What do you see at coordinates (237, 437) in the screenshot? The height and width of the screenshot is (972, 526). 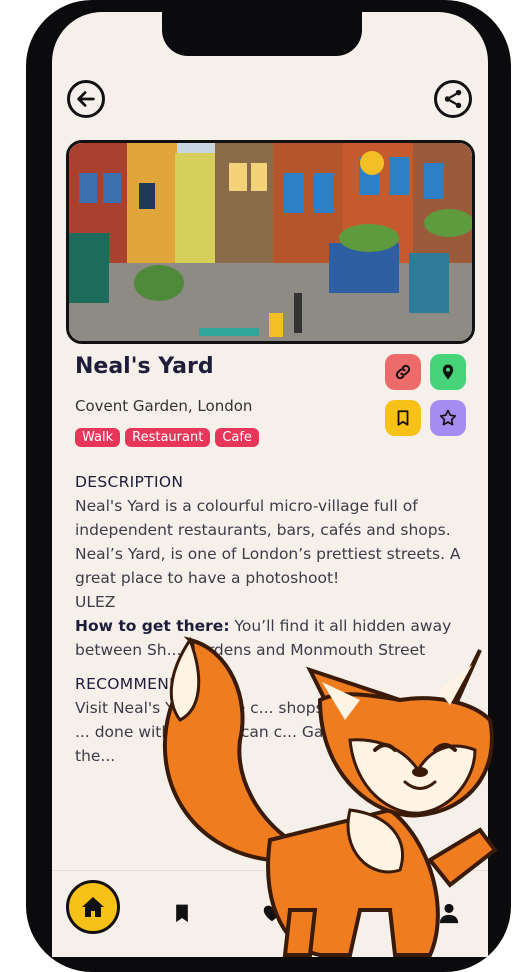 I see `tag-cafe: Cafe` at bounding box center [237, 437].